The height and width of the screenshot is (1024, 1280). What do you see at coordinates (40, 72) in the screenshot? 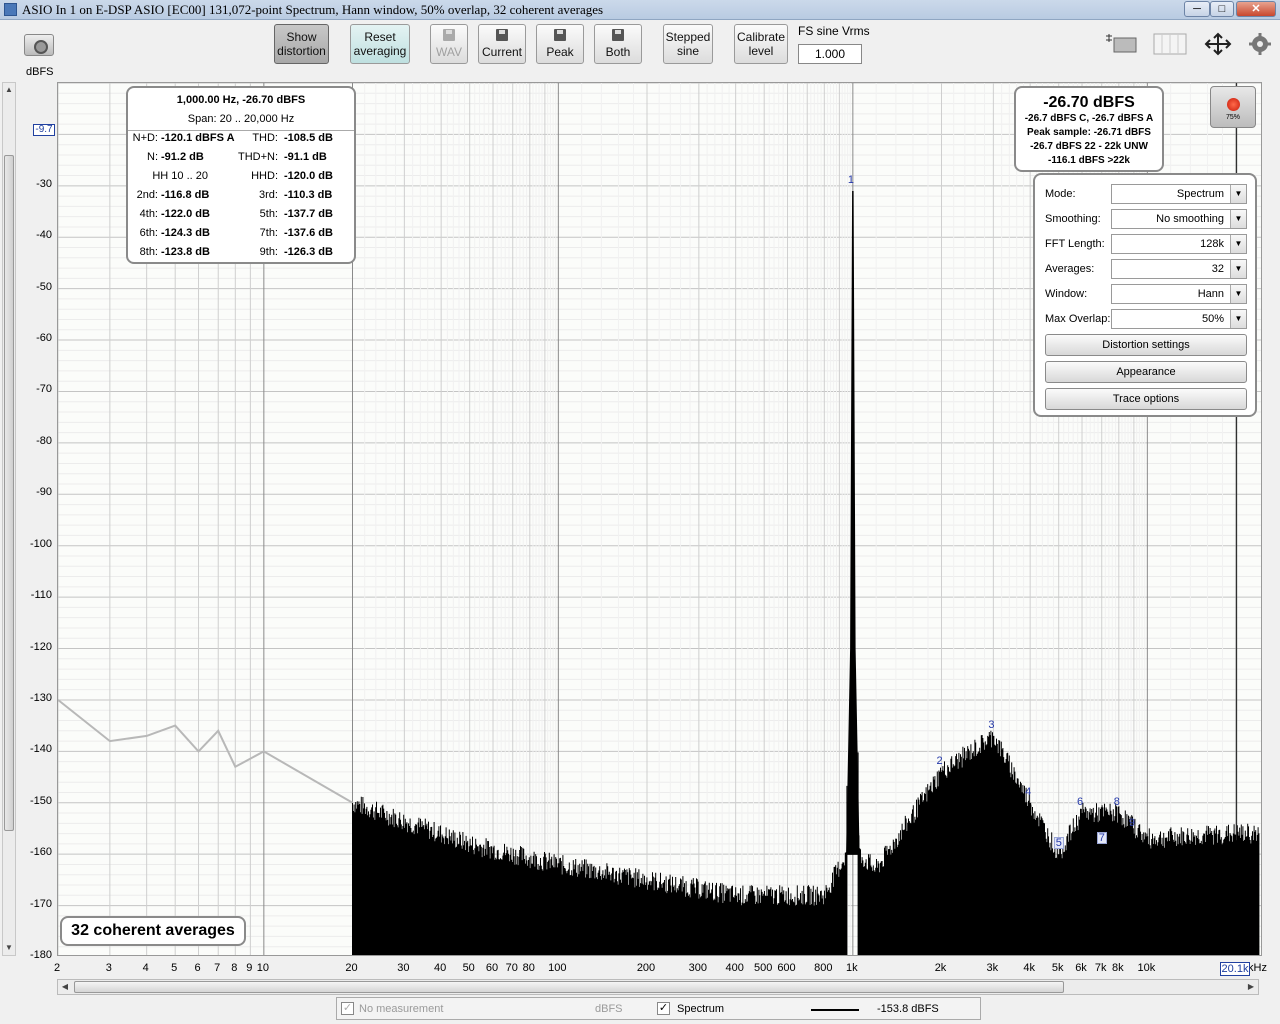
I see `y-axis-unit: dBFS` at bounding box center [40, 72].